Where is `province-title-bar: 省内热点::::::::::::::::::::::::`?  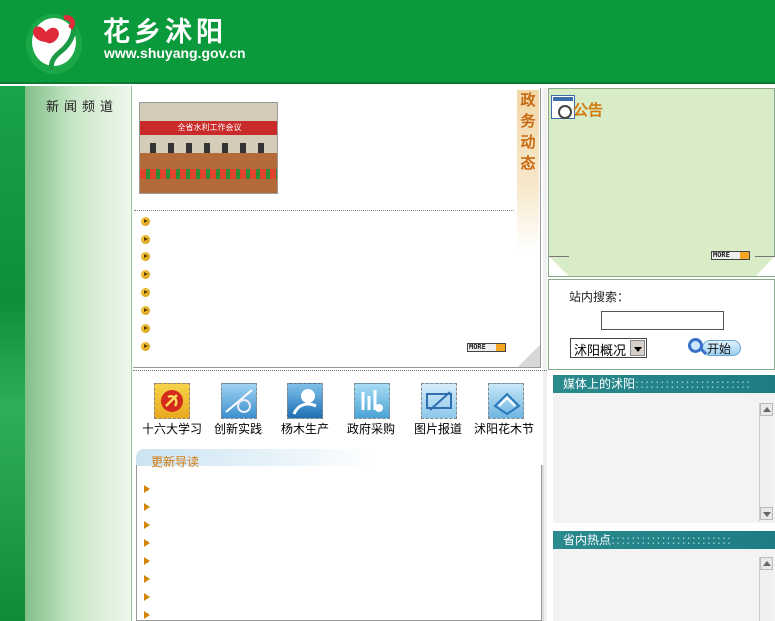 province-title-bar: 省内热点:::::::::::::::::::::::: is located at coordinates (664, 540).